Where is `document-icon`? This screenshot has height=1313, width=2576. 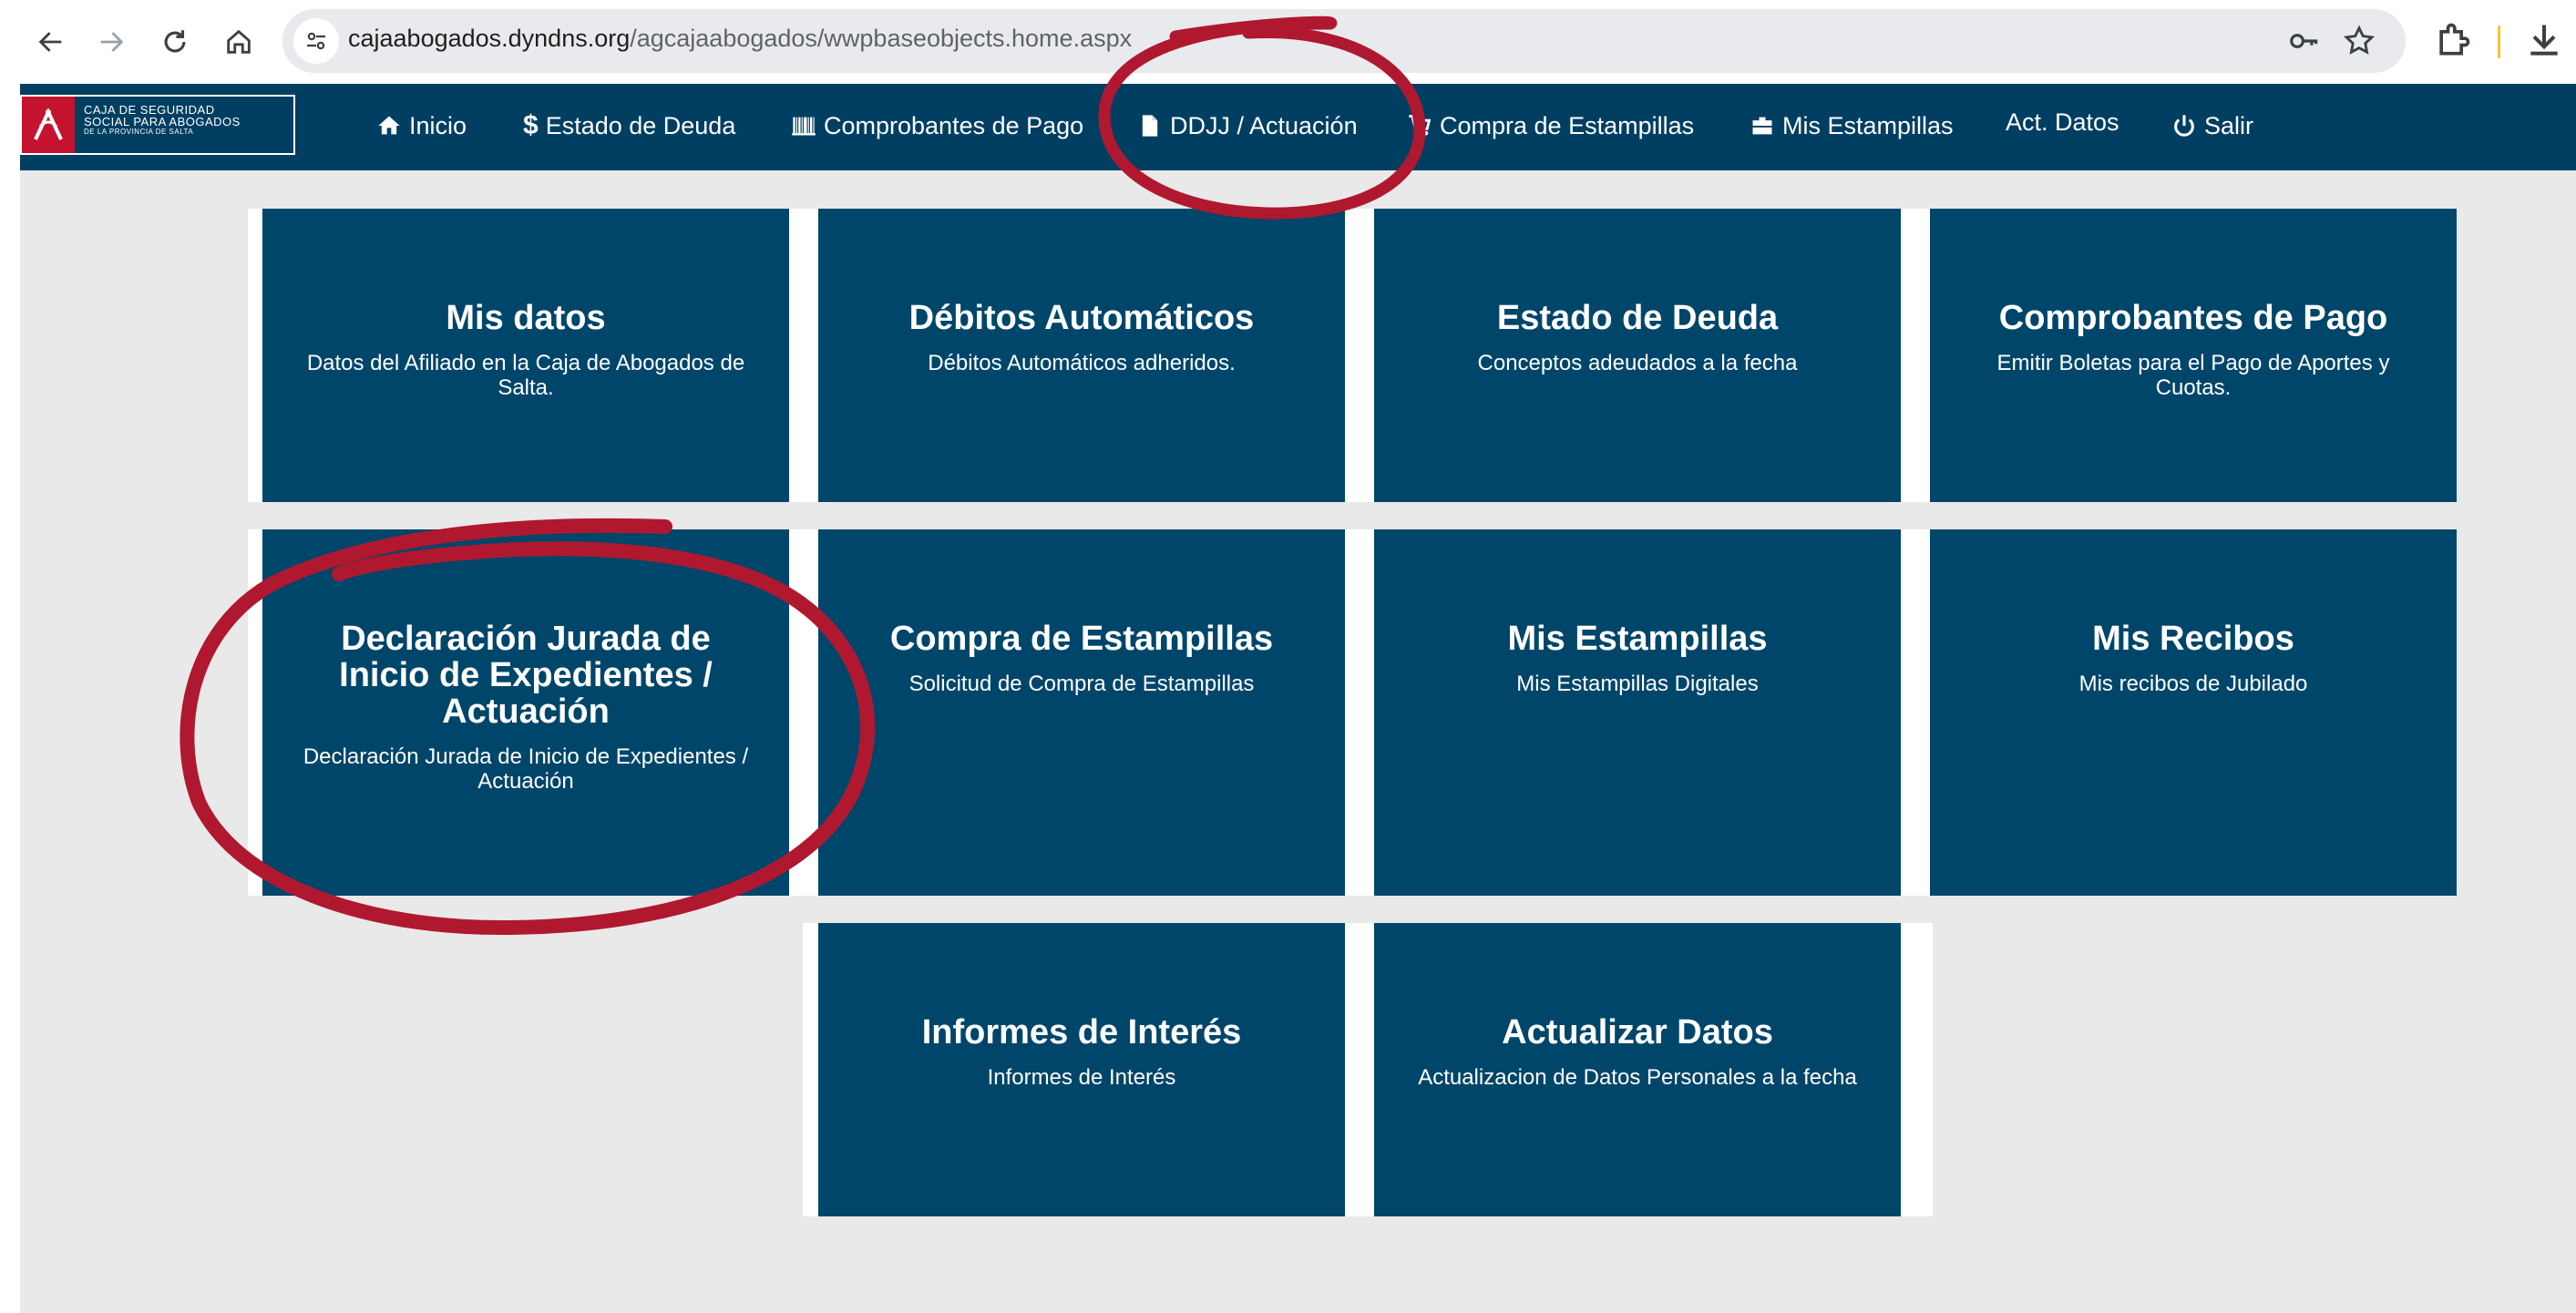
document-icon is located at coordinates (1150, 126).